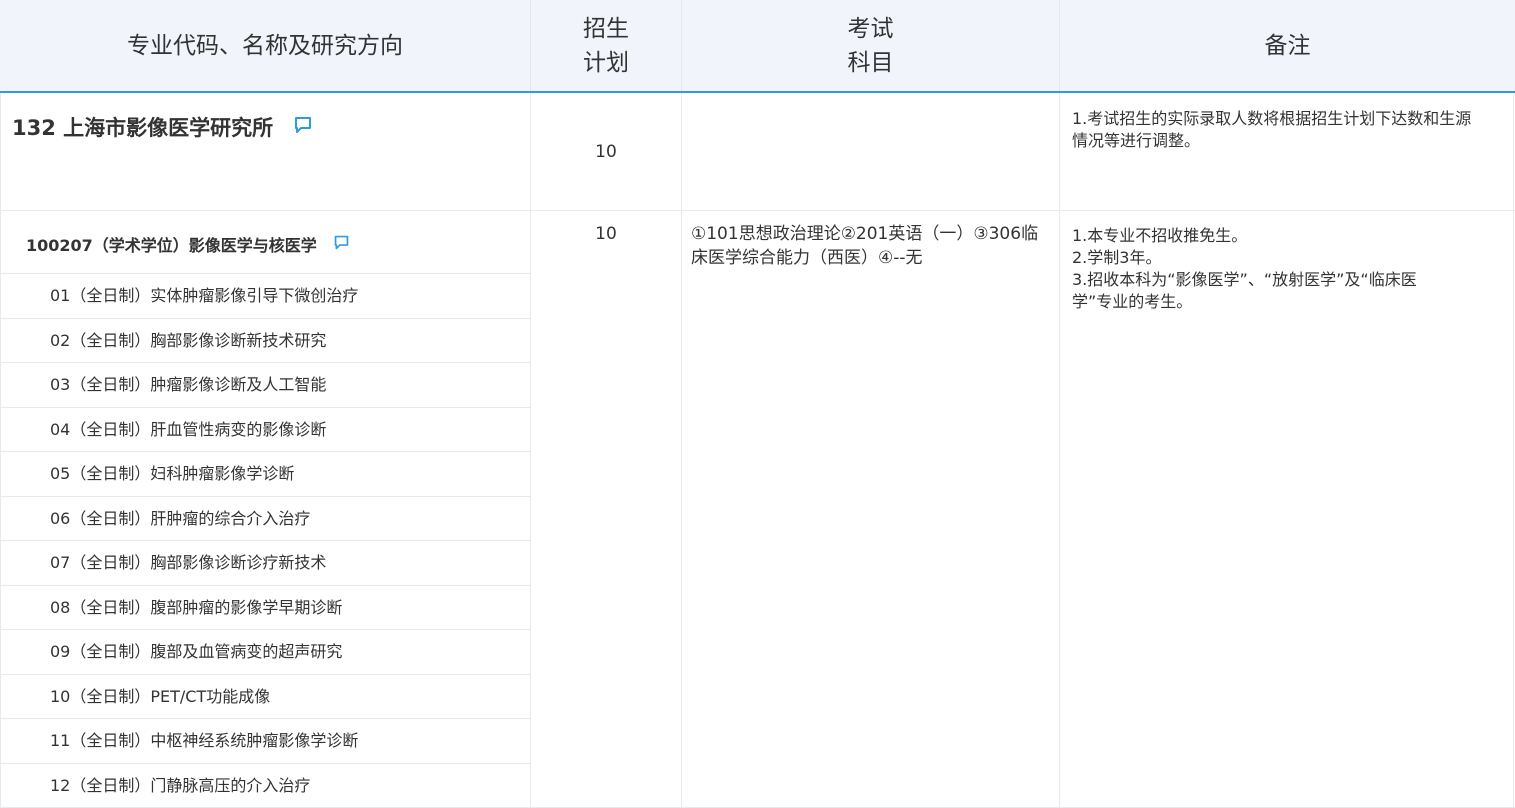 The height and width of the screenshot is (808, 1515). What do you see at coordinates (871, 45) in the screenshot?
I see `header-exam: 考试 科目` at bounding box center [871, 45].